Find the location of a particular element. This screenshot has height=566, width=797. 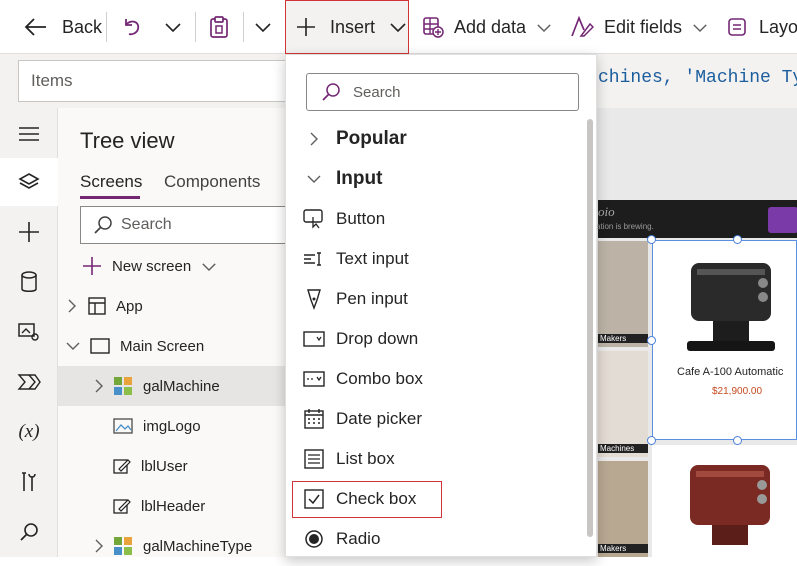

app-icon is located at coordinates (97, 306).